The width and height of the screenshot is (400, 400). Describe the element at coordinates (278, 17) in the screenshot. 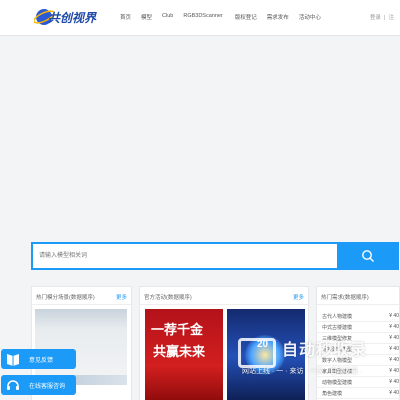

I see `nav-demand: 需求发布` at that location.